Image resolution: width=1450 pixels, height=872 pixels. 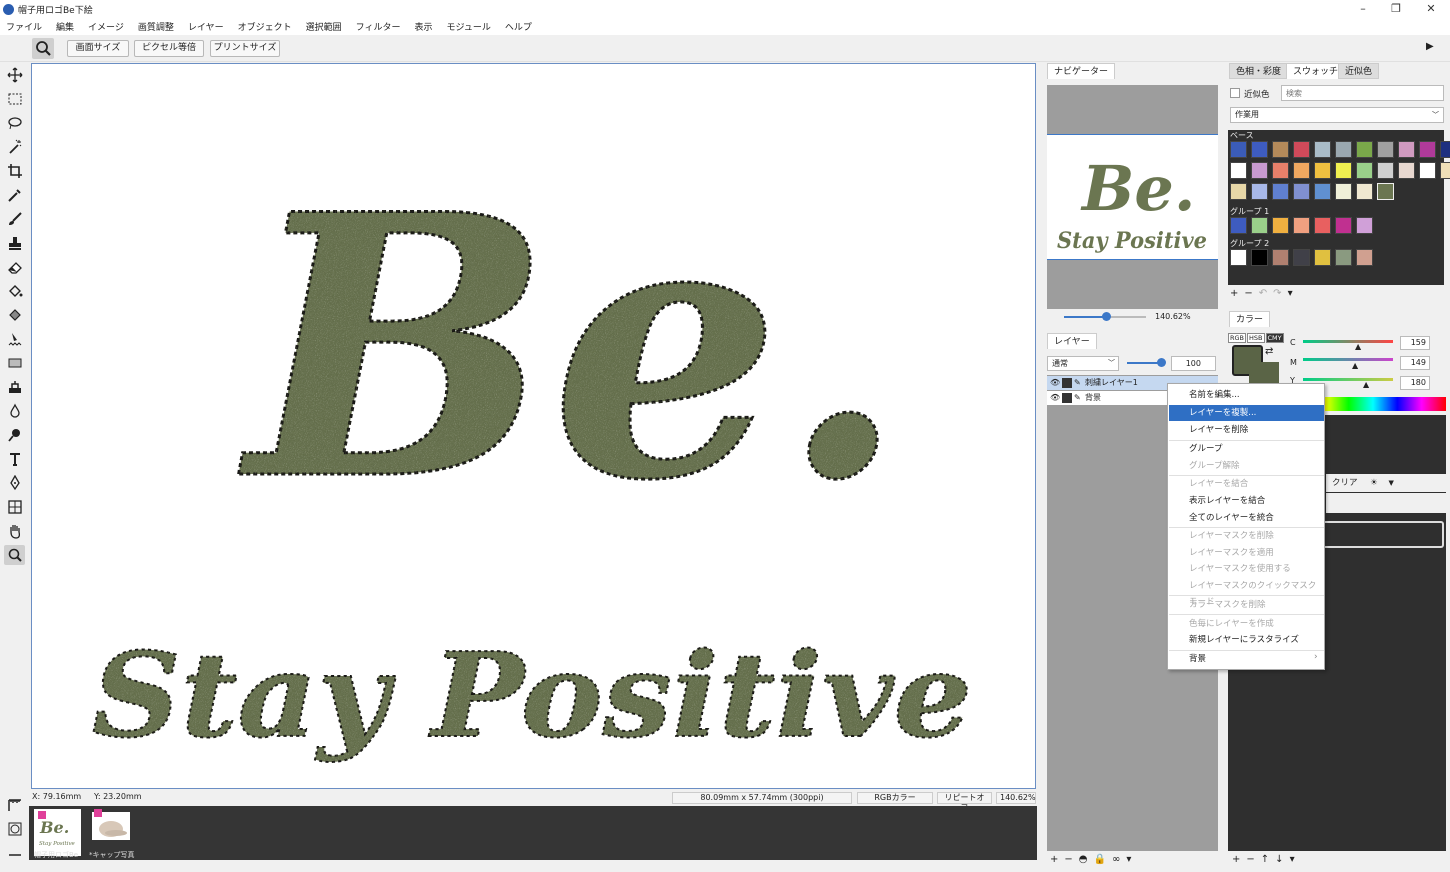 What do you see at coordinates (111, 824) in the screenshot?
I see `thumbnail-cap-photo` at bounding box center [111, 824].